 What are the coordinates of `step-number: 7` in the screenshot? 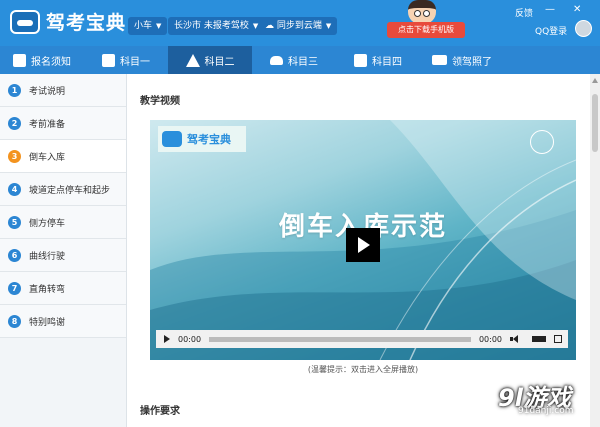 It's located at (14, 288).